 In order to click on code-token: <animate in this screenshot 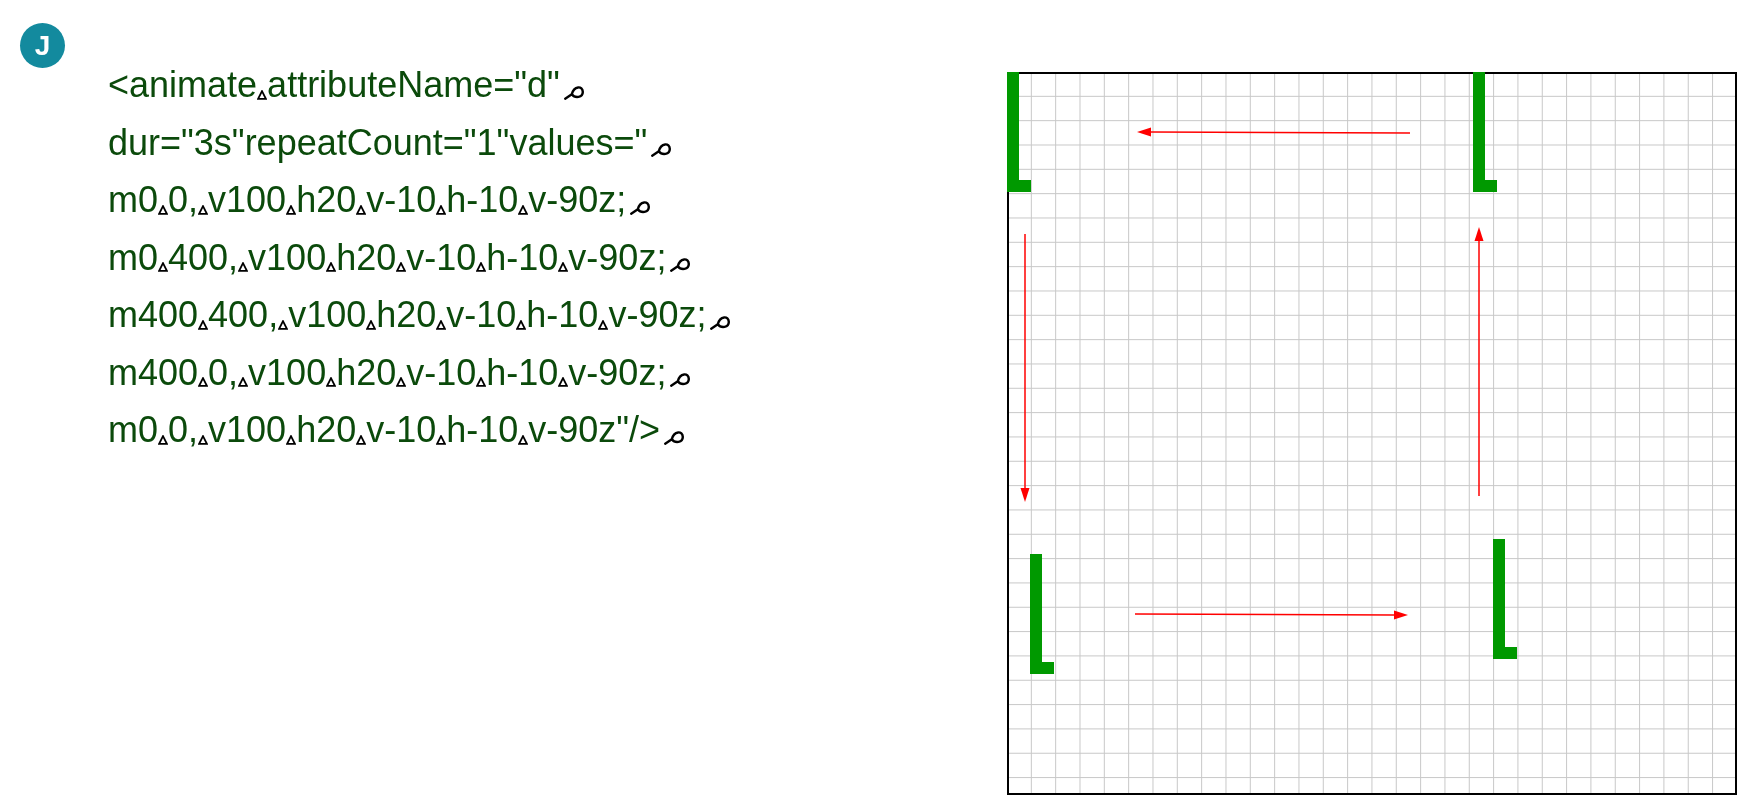, I will do `click(183, 85)`.